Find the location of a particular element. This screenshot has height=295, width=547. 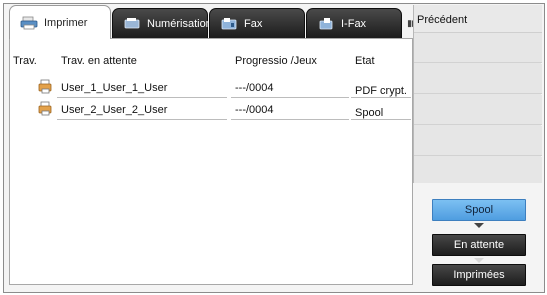

tab-ifax: I-Fax is located at coordinates (354, 23).